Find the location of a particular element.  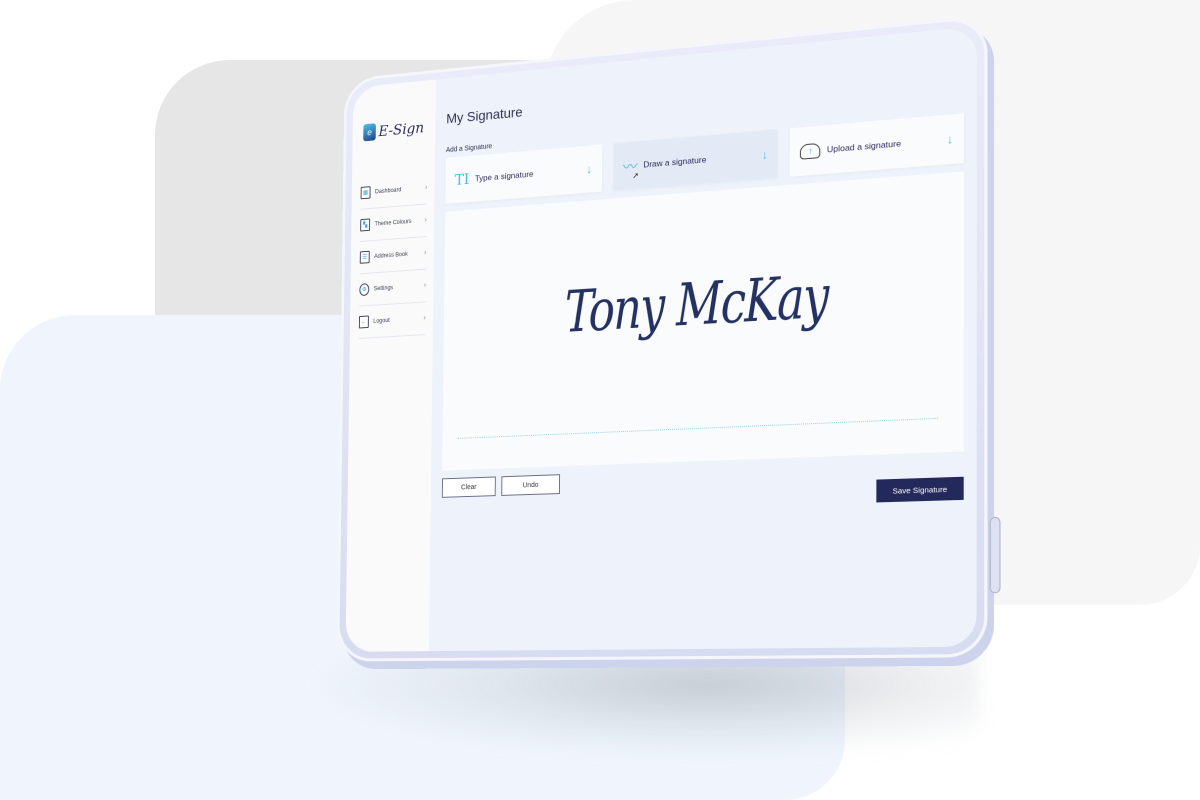

sidebar-item-address-book: ☰ Address Book › is located at coordinates (393, 256).